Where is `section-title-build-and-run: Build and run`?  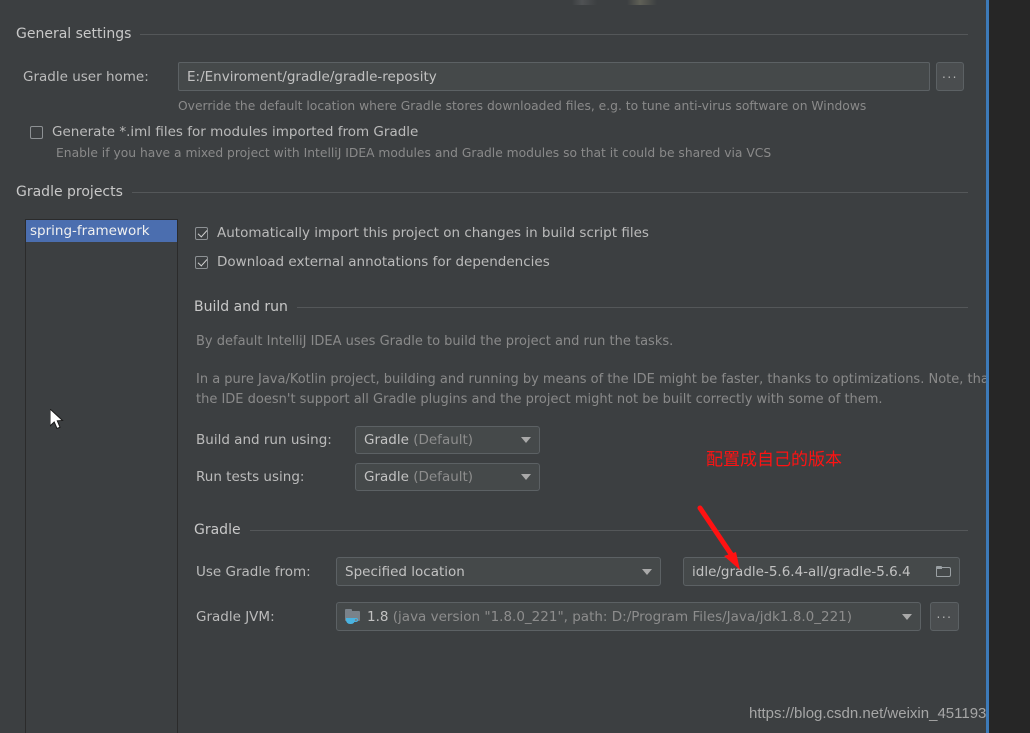 section-title-build-and-run: Build and run is located at coordinates (241, 307).